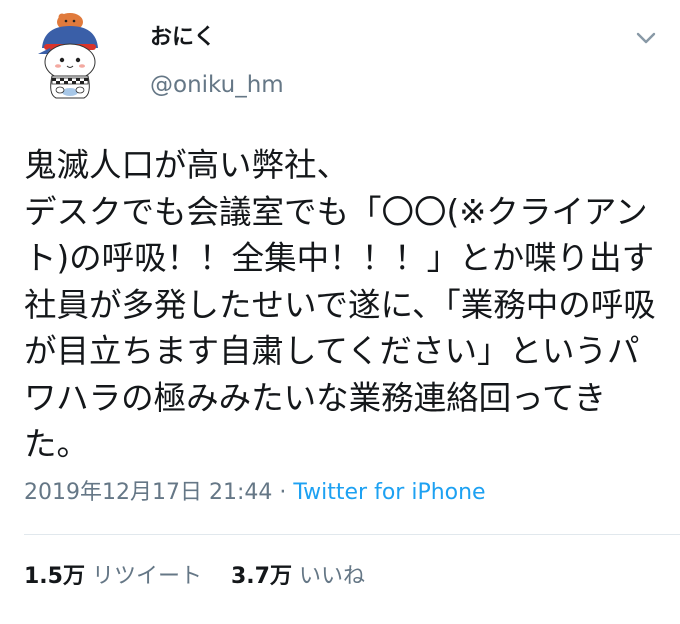  What do you see at coordinates (183, 38) in the screenshot?
I see `display-name: おにく` at bounding box center [183, 38].